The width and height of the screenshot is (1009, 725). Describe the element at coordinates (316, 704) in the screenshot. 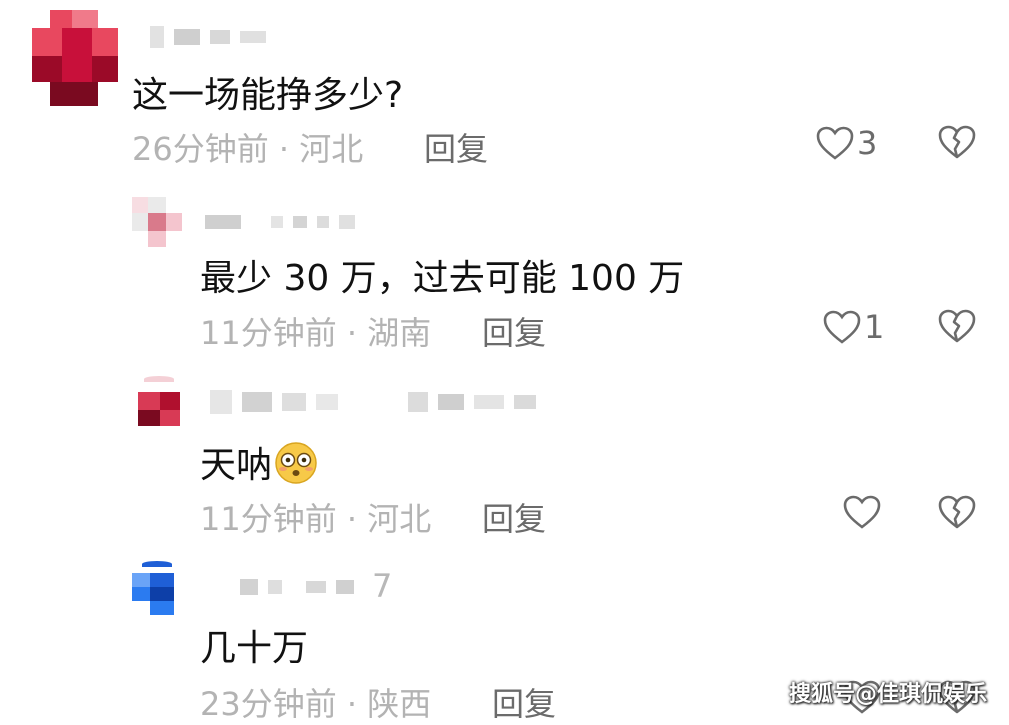

I see `comment-meta: 23分钟前 · 陕西` at that location.